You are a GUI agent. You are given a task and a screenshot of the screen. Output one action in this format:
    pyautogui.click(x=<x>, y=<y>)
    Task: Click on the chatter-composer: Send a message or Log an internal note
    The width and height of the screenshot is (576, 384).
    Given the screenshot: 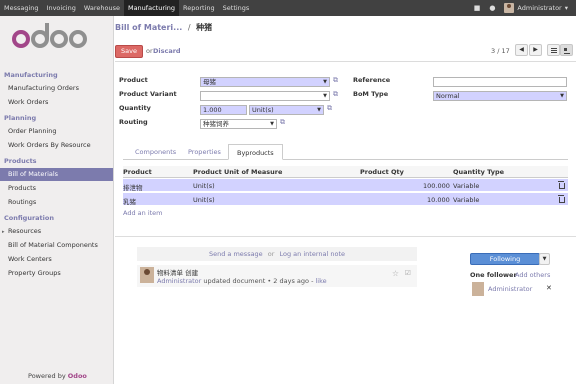 What is the action you would take?
    pyautogui.click(x=277, y=254)
    